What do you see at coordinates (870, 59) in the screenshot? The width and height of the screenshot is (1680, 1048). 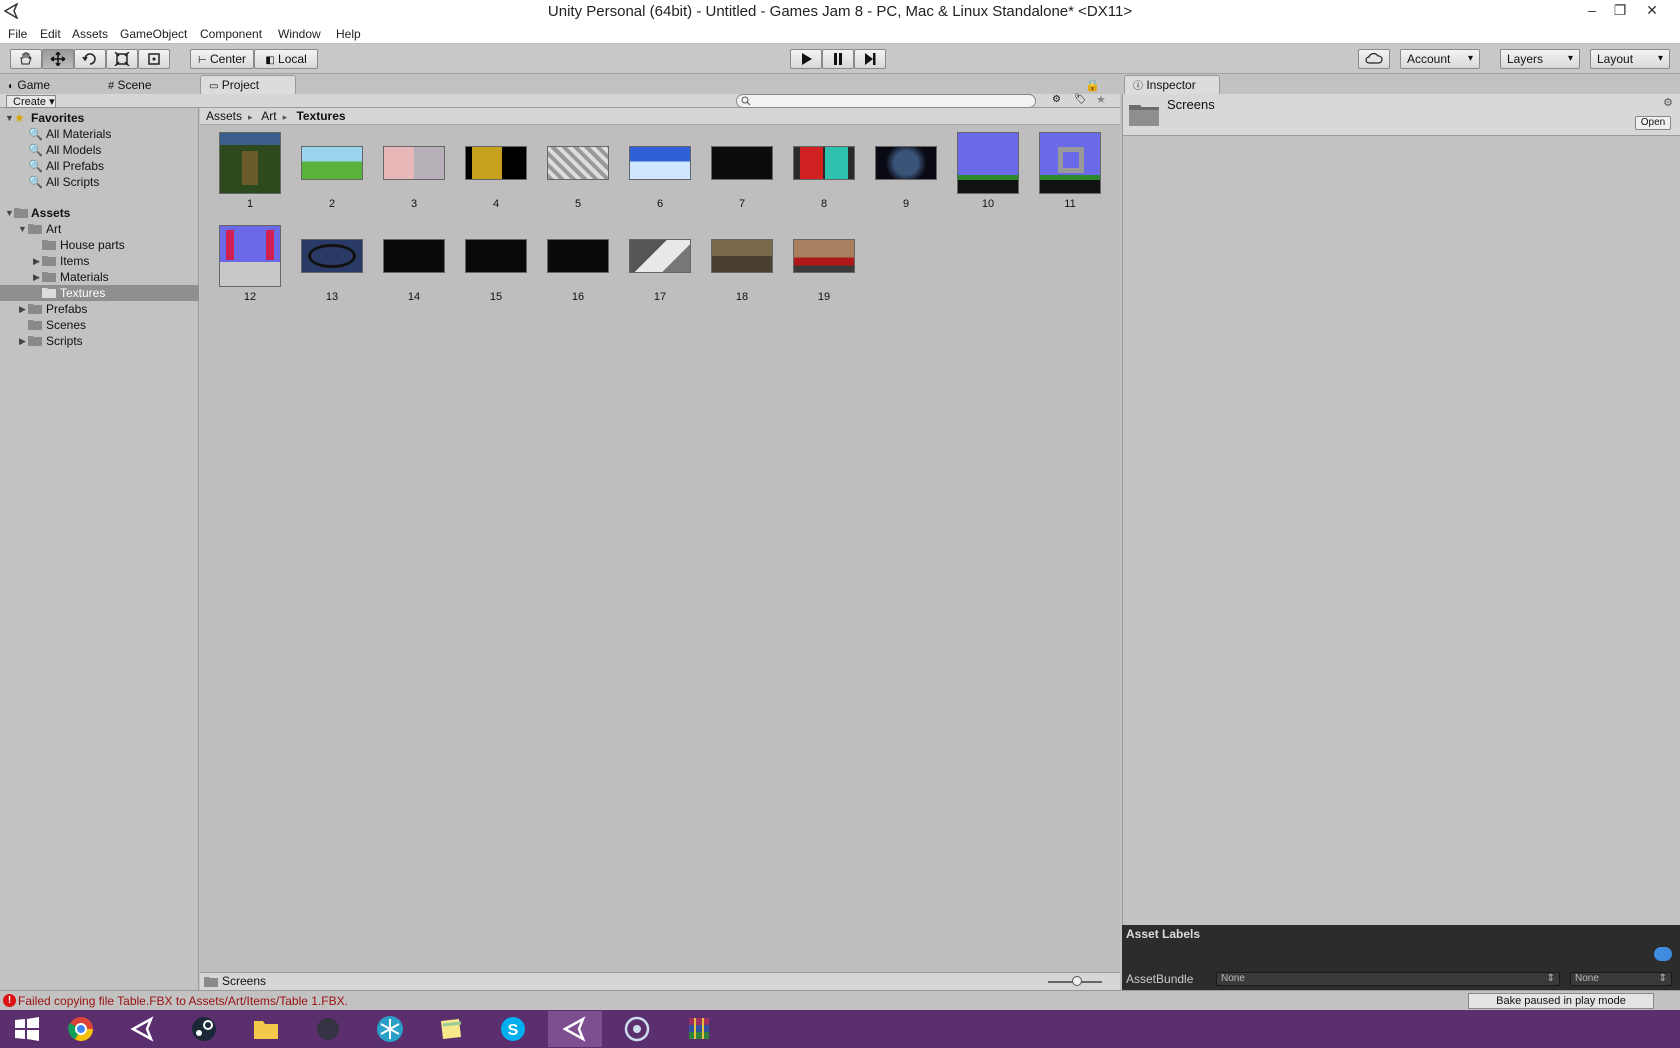 I see `step-button` at bounding box center [870, 59].